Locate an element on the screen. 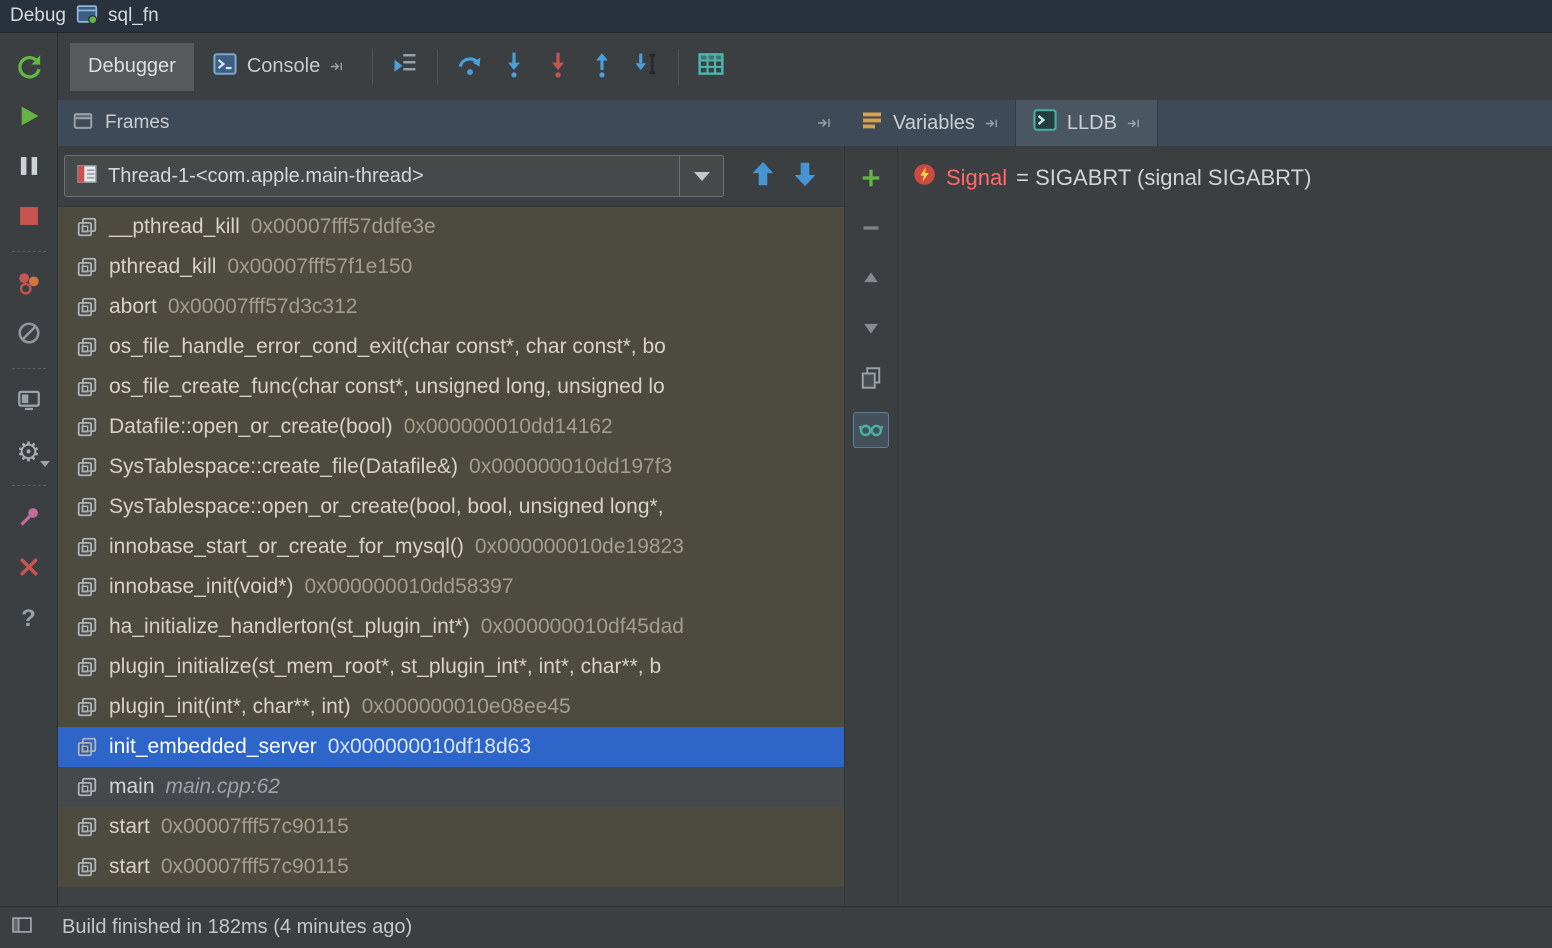 Image resolution: width=1552 pixels, height=948 pixels. tab-console: Console is located at coordinates (278, 67).